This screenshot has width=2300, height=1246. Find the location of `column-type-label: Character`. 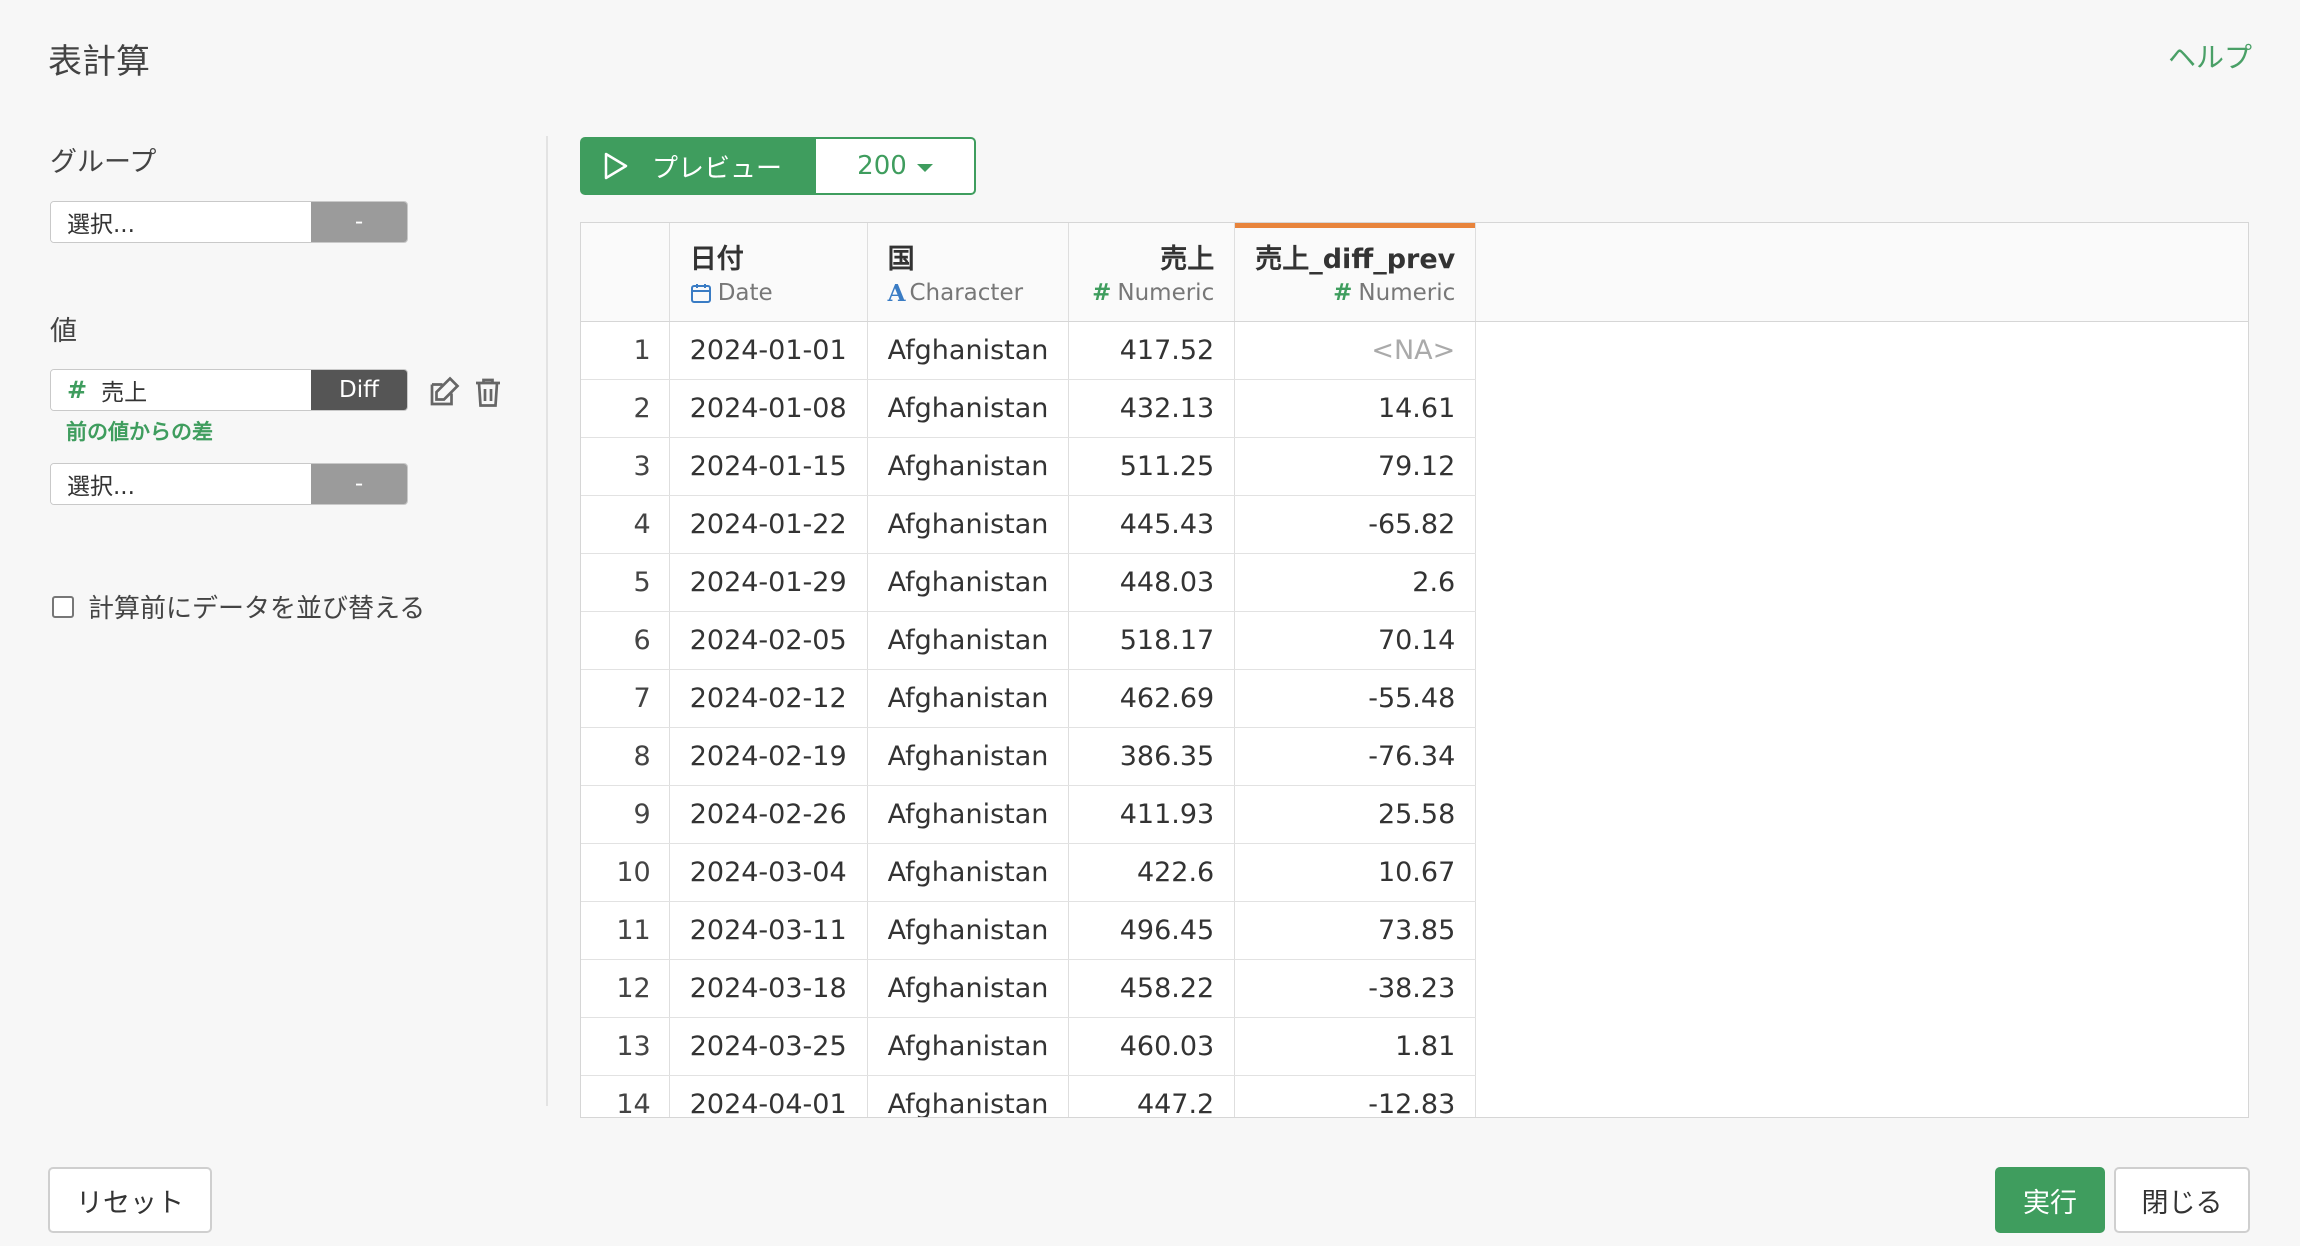

column-type-label: Character is located at coordinates (966, 293).